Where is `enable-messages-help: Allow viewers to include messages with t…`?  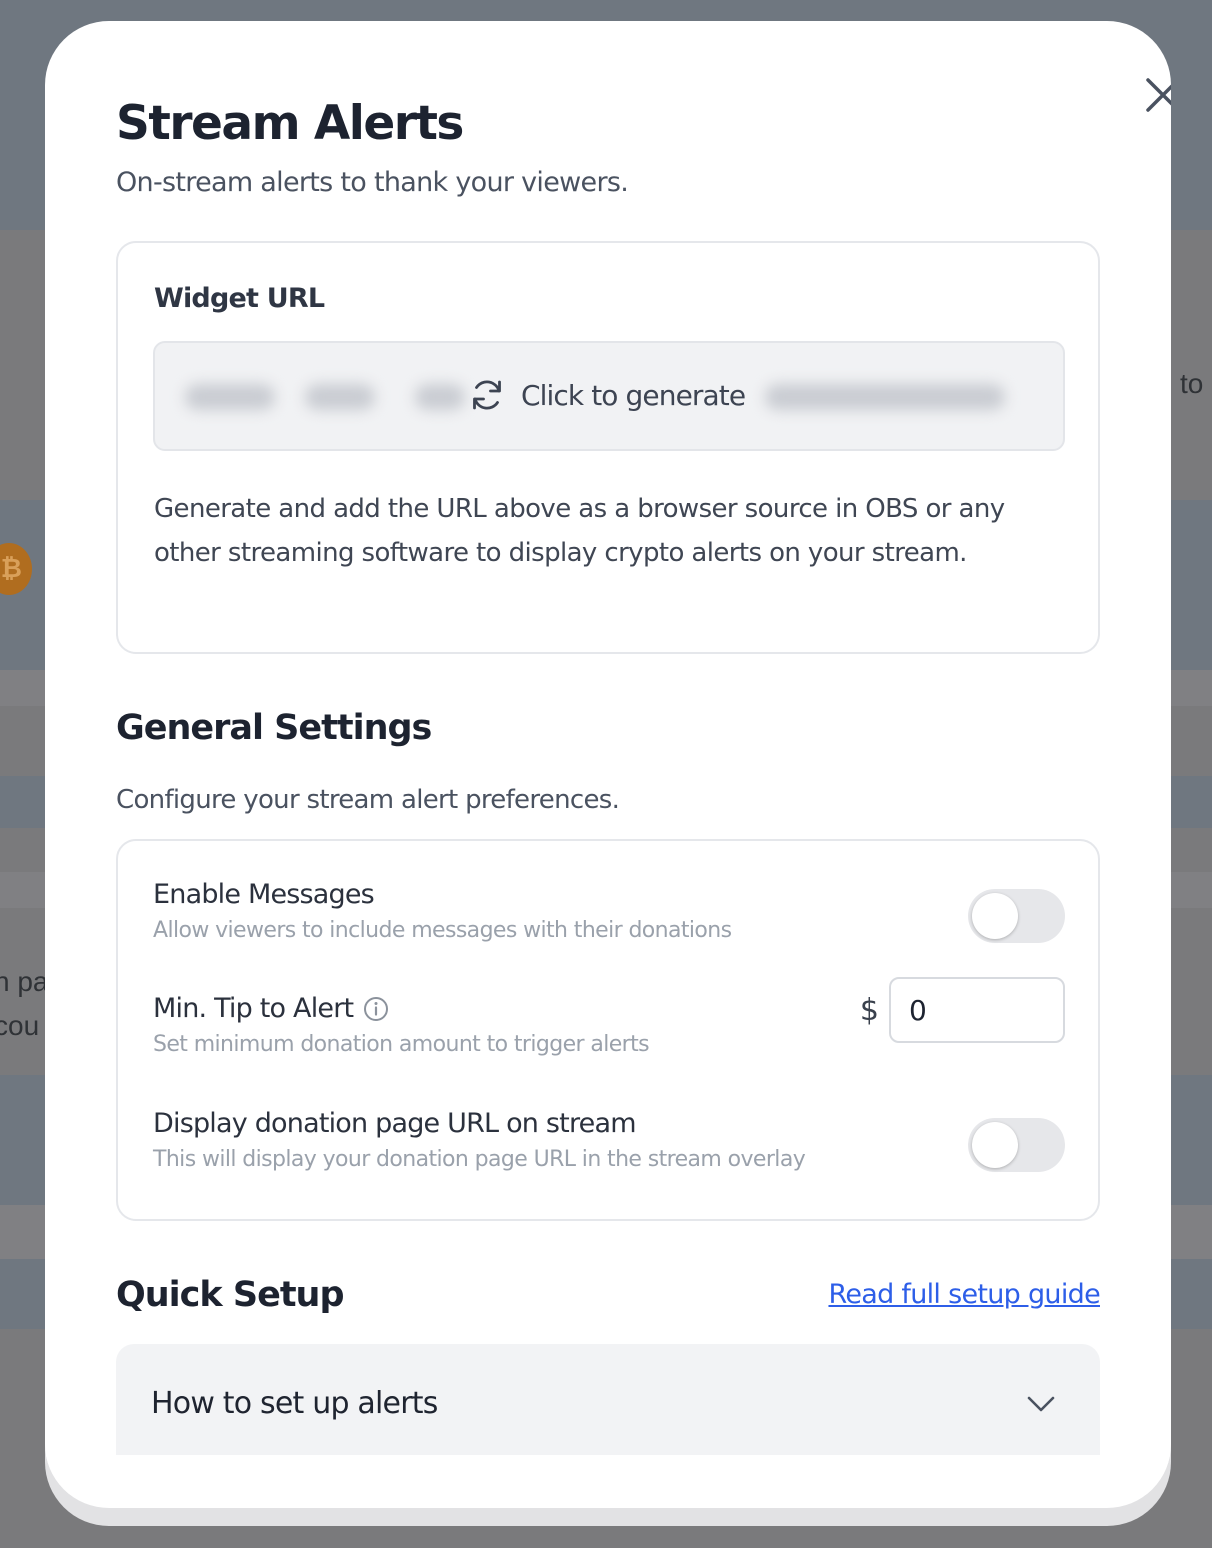 enable-messages-help: Allow viewers to include messages with t… is located at coordinates (442, 930).